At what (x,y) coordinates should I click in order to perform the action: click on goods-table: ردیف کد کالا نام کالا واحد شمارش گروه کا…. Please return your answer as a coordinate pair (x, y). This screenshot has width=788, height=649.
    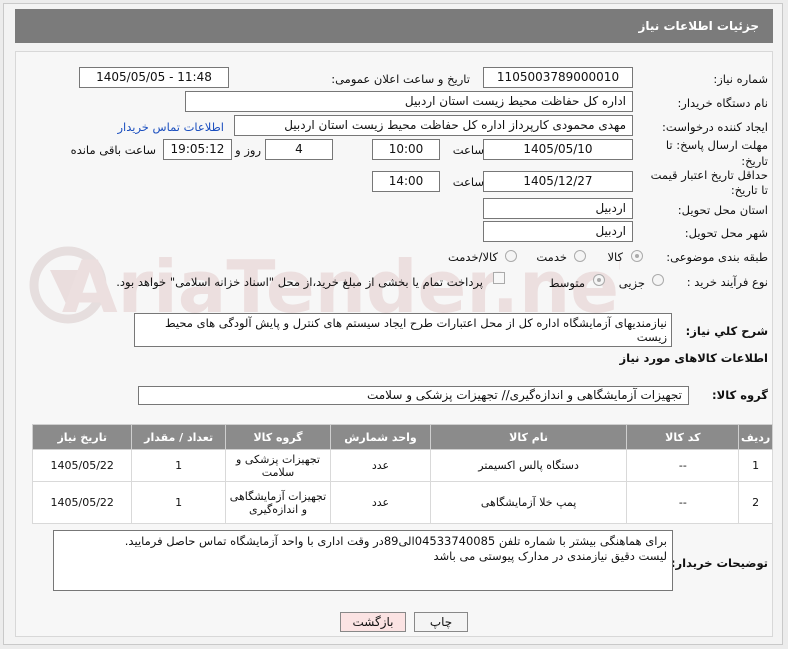
    Looking at the image, I should click on (402, 474).